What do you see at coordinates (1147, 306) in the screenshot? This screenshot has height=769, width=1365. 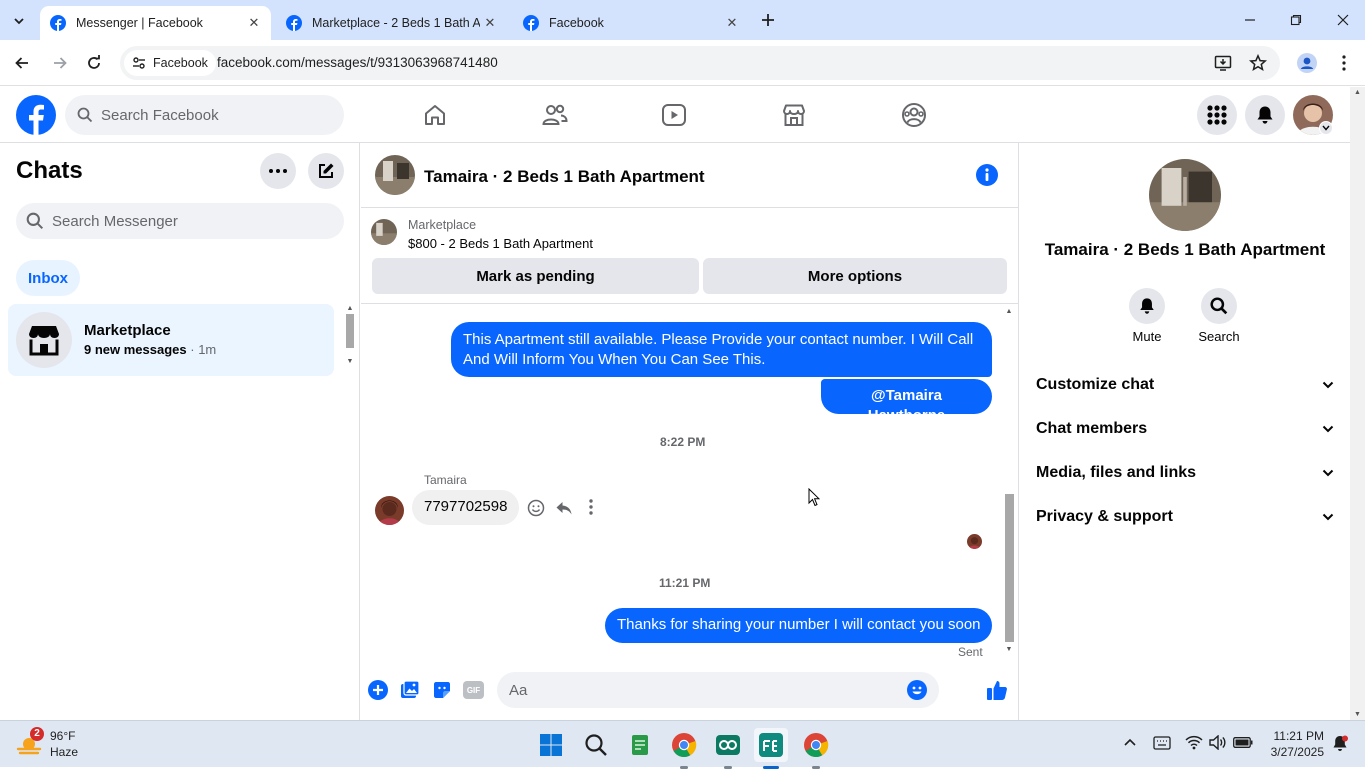 I see `mute-button` at bounding box center [1147, 306].